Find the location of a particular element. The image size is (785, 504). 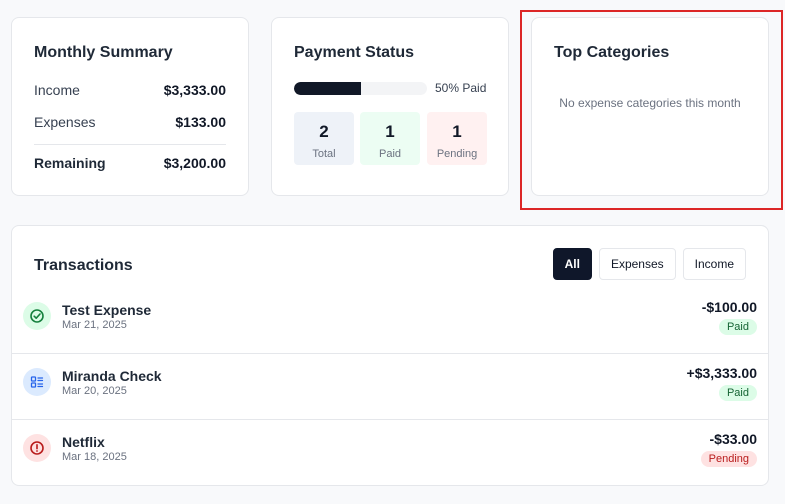

income-row: Income $3,333.00 is located at coordinates (130, 90).